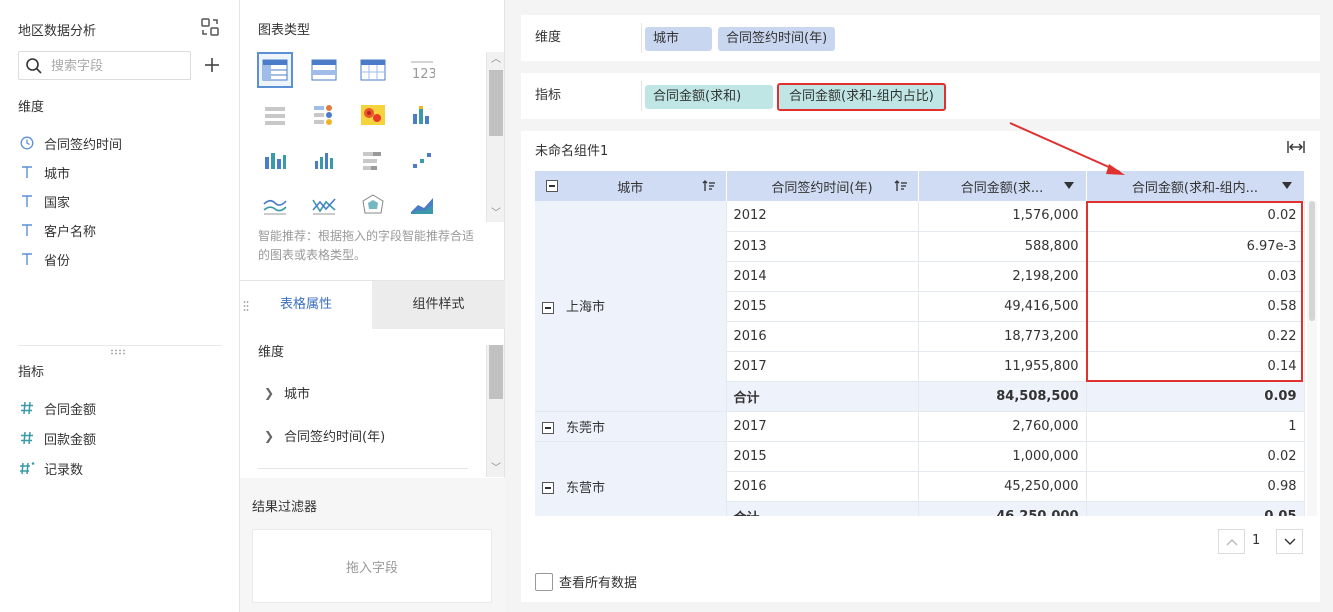 The image size is (1333, 612). I want to click on header-sign-year: 合同签约时间(年), so click(822, 186).